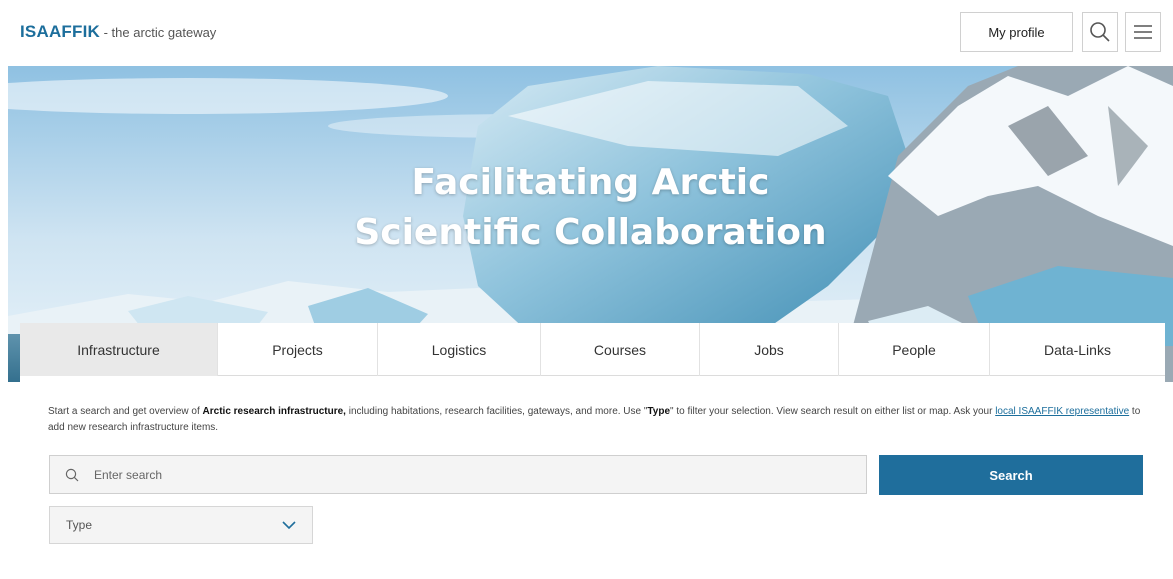 Image resolution: width=1173 pixels, height=579 pixels. I want to click on type-dropdown-value: Type, so click(79, 525).